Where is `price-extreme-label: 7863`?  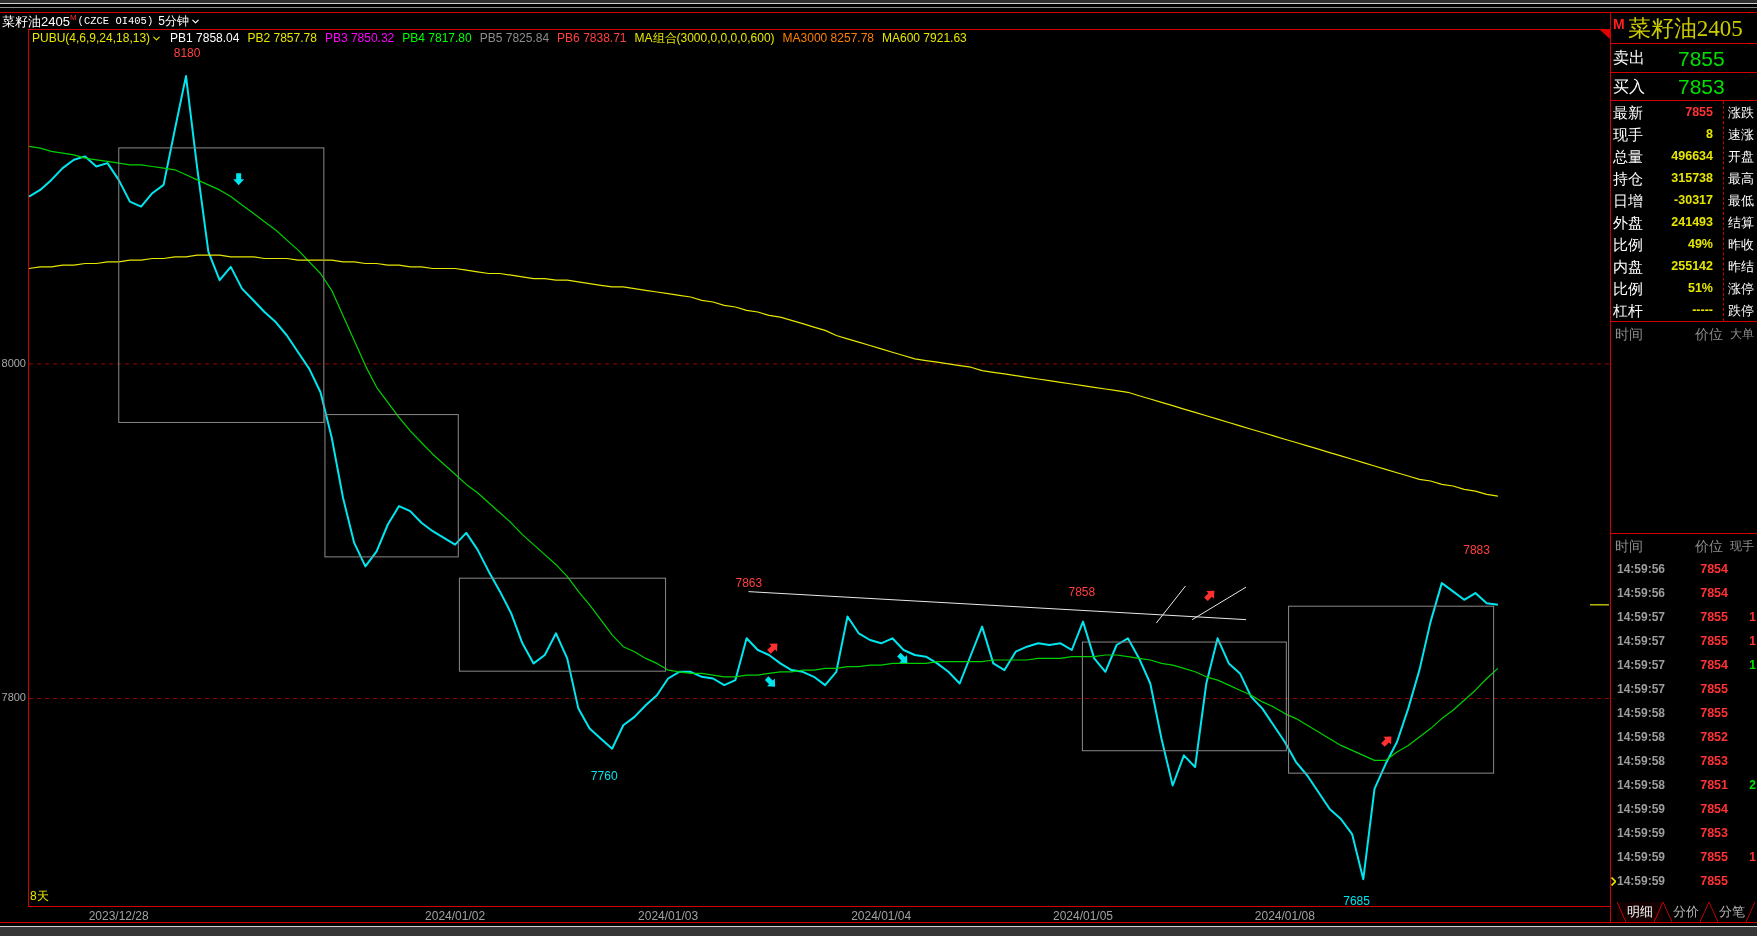
price-extreme-label: 7863 is located at coordinates (749, 583).